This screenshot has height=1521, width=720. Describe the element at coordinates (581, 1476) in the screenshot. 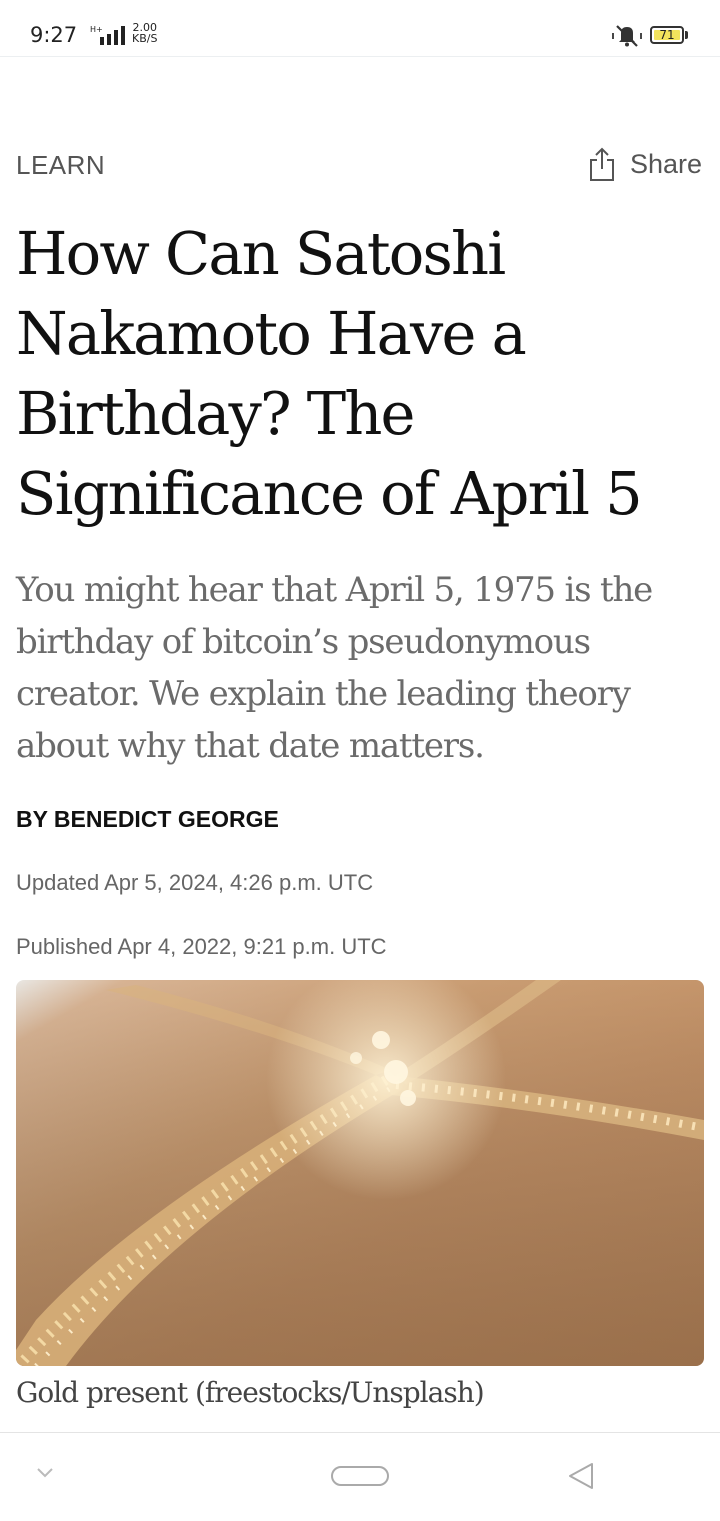

I see `back-triangle-icon` at that location.